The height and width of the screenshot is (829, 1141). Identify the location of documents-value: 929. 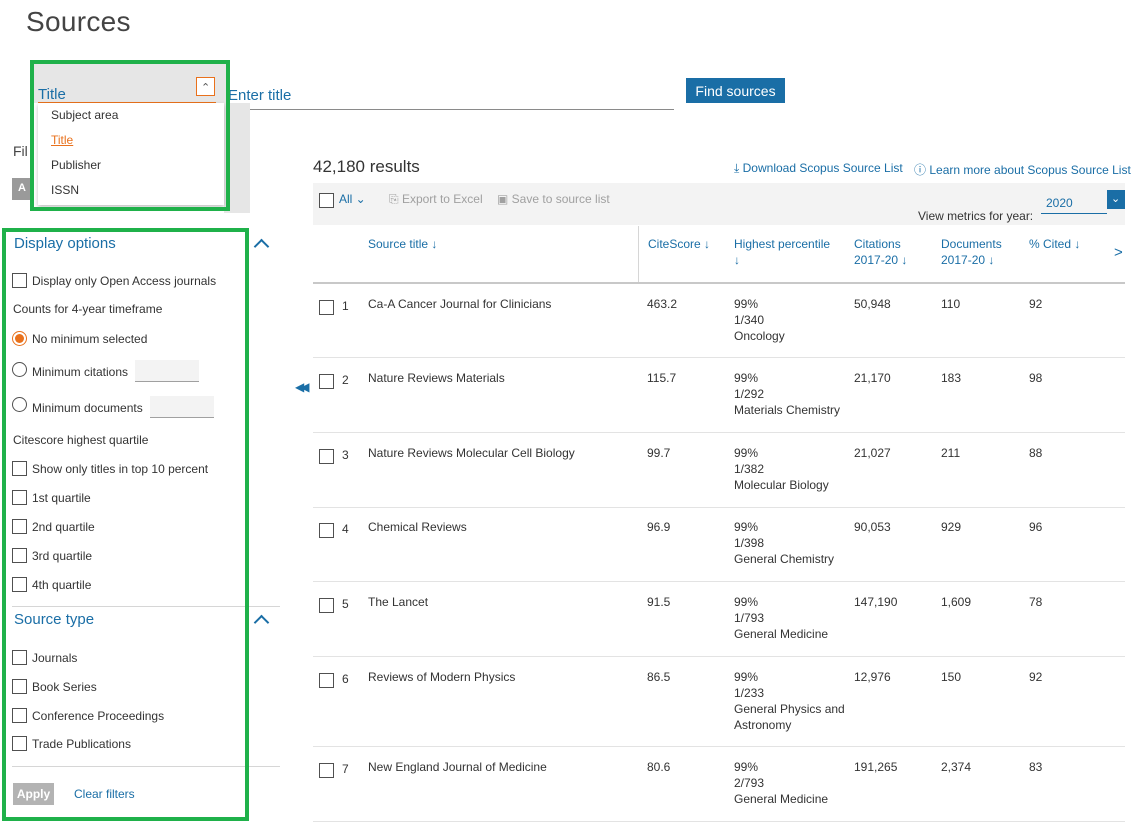
(951, 527).